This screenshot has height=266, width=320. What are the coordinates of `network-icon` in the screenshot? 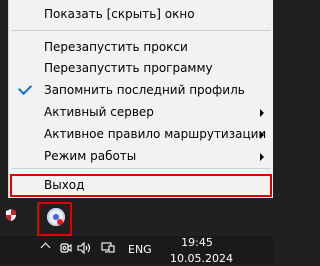 It's located at (108, 248).